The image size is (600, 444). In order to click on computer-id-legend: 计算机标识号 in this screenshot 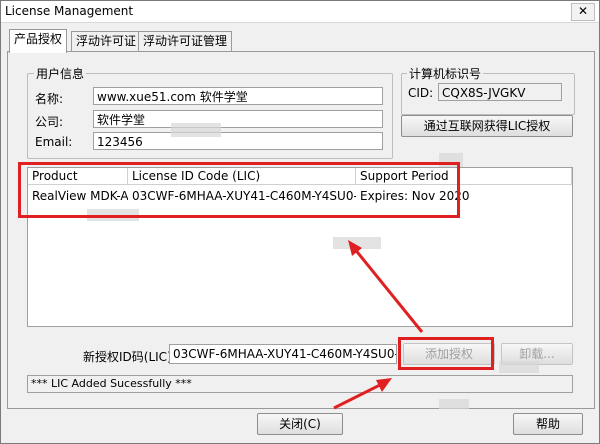, I will do `click(445, 73)`.